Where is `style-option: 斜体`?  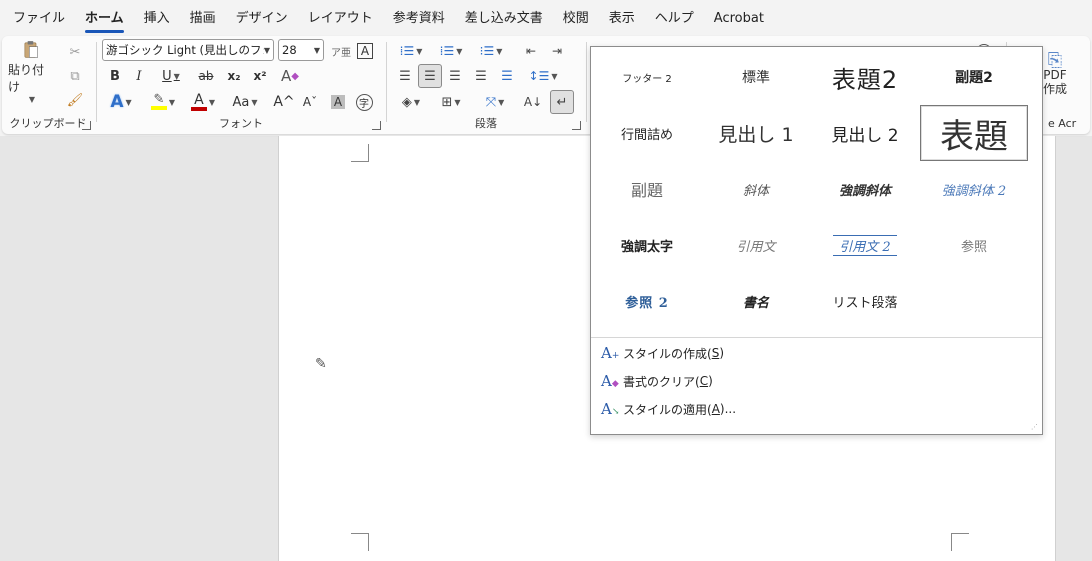 style-option: 斜体 is located at coordinates (756, 189).